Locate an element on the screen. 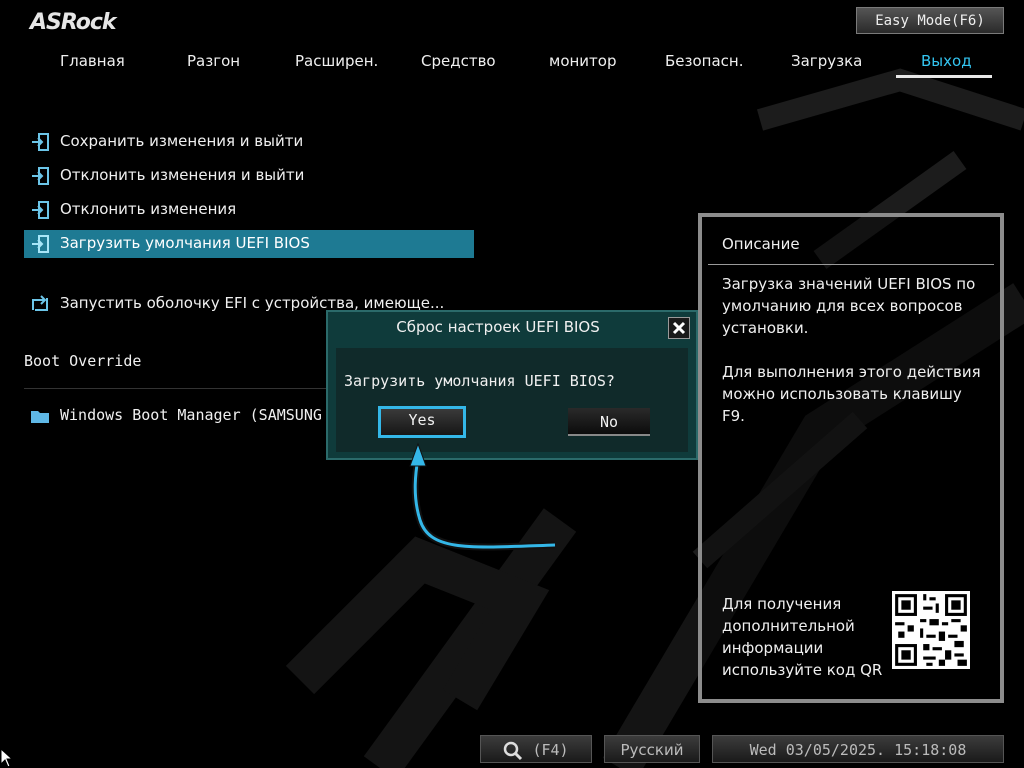 This screenshot has height=768, width=1024. yes-button: Yes is located at coordinates (422, 422).